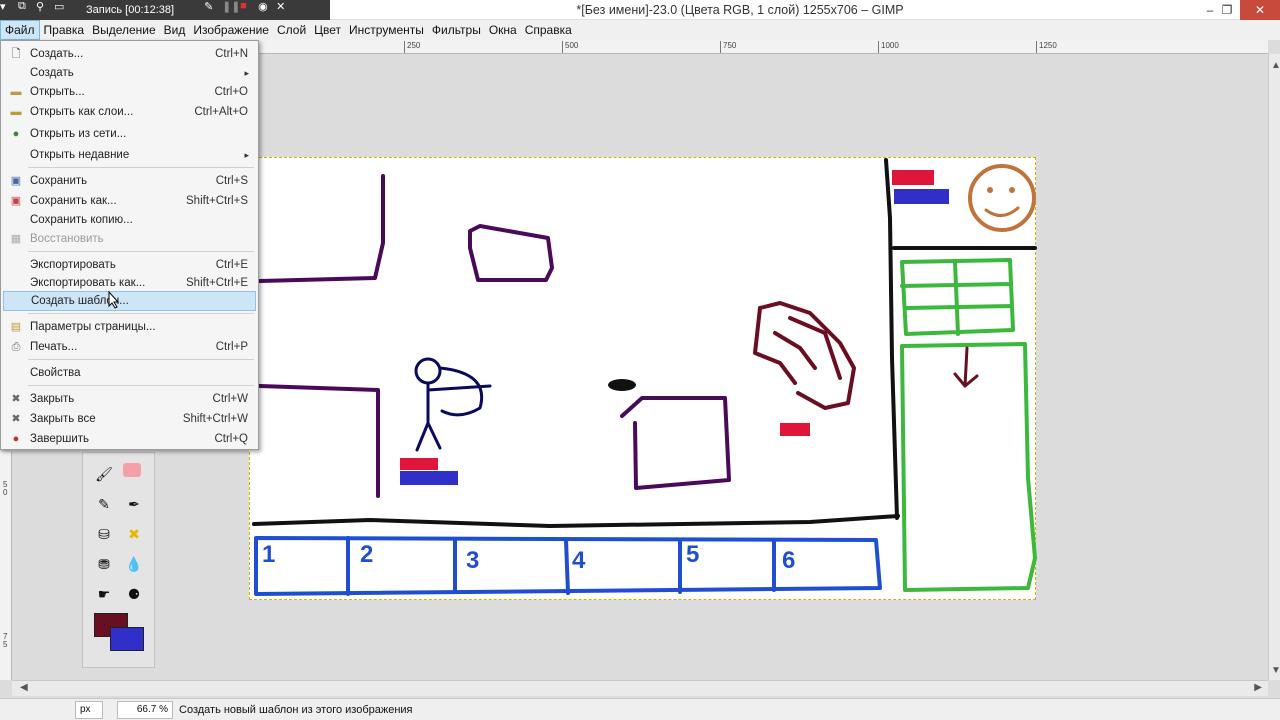 The width and height of the screenshot is (1280, 720). What do you see at coordinates (579, 560) in the screenshot?
I see `hotbar-number: 4` at bounding box center [579, 560].